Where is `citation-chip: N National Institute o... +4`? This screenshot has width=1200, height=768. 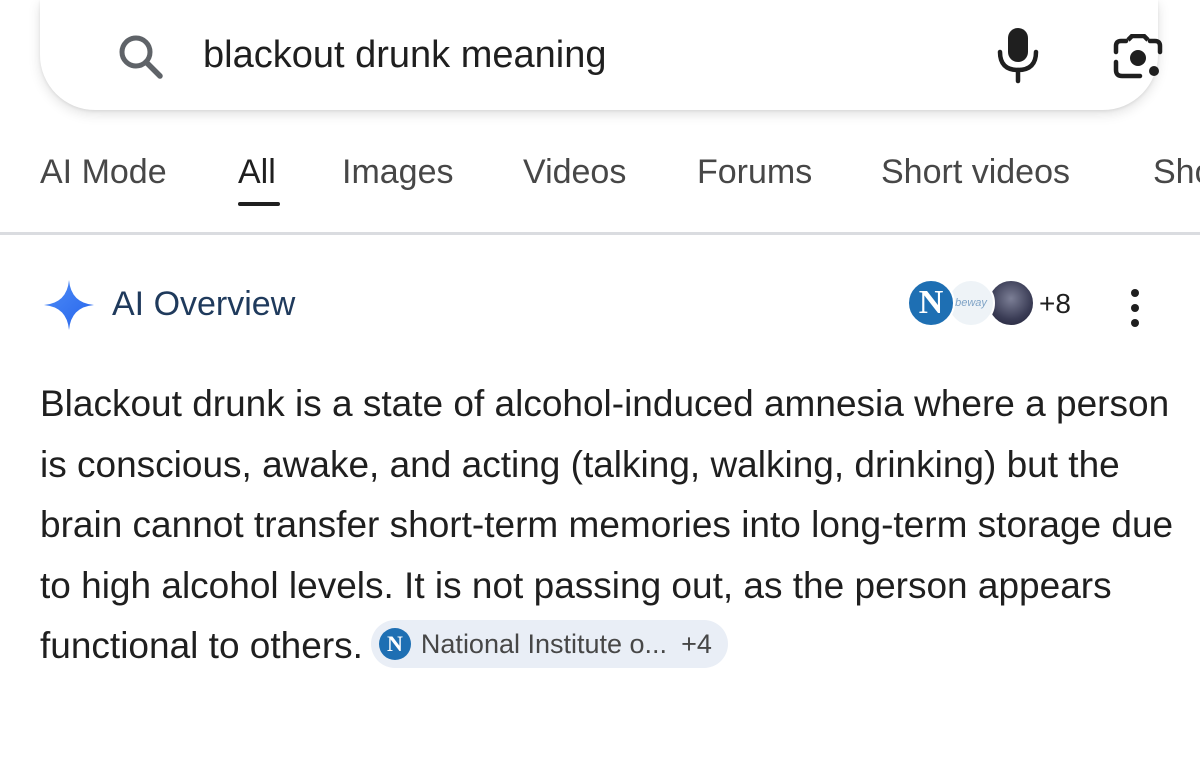 citation-chip: N National Institute o... +4 is located at coordinates (549, 644).